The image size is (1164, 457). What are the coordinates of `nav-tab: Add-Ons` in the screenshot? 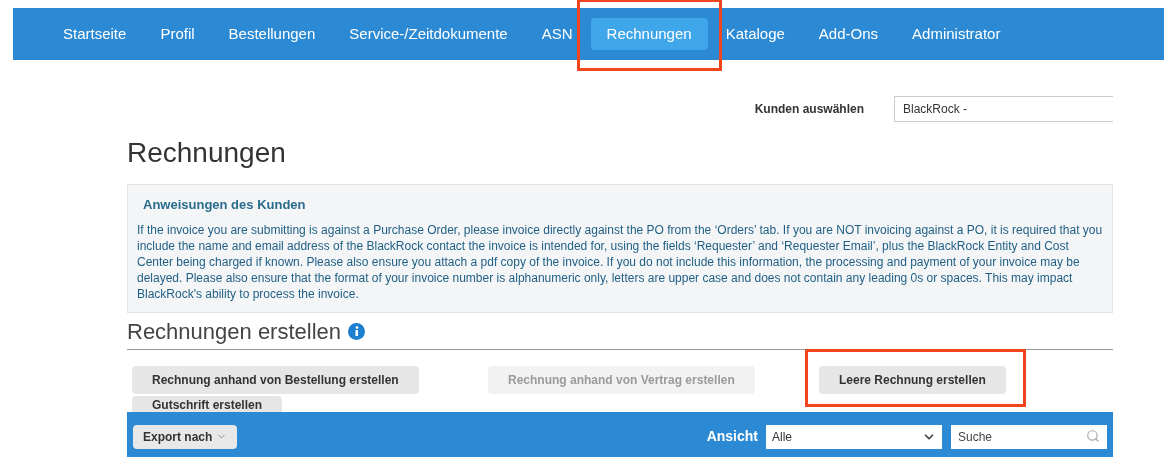 It's located at (848, 34).